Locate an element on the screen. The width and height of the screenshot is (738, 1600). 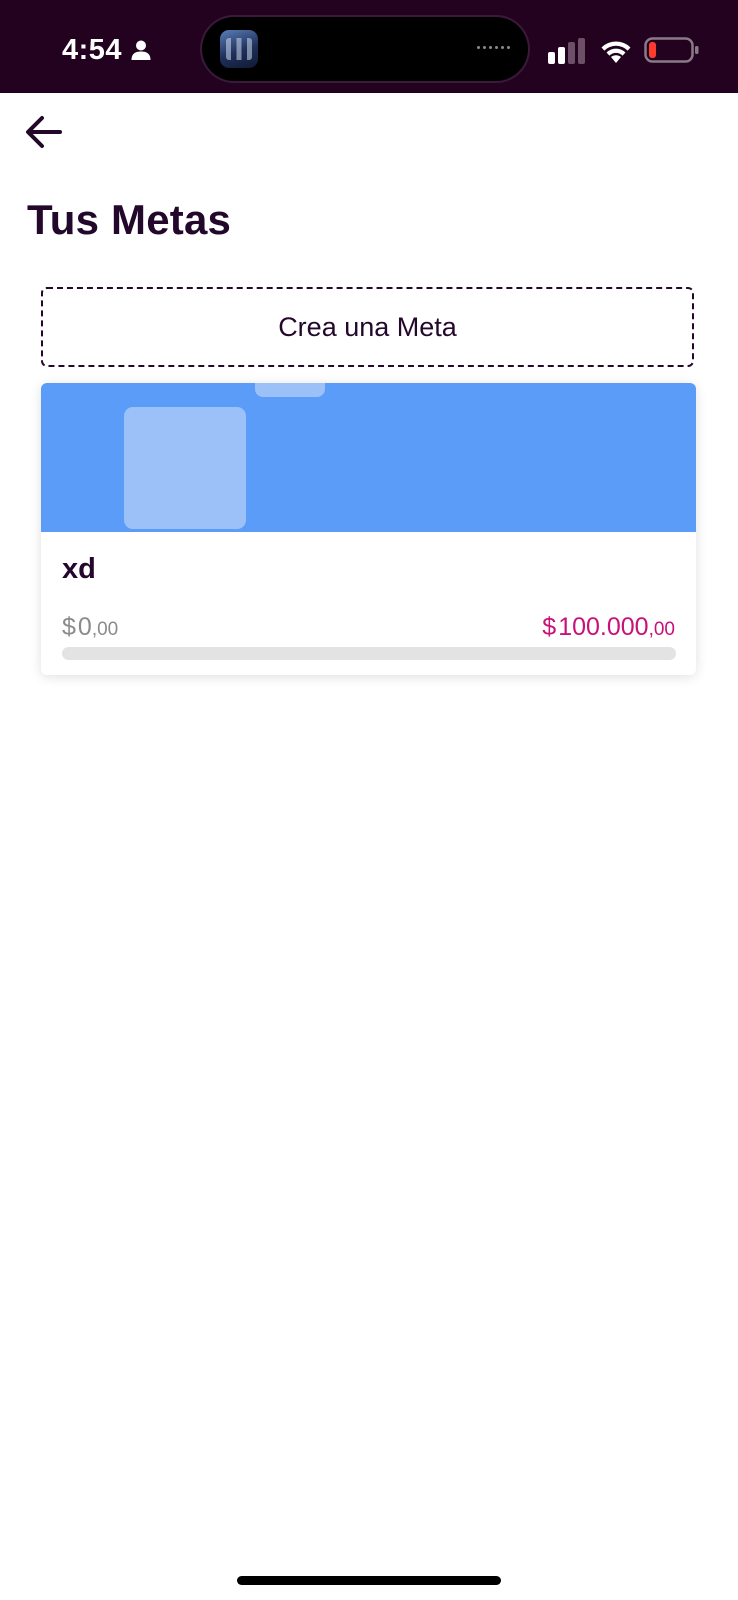
target-integer: 100.000 is located at coordinates (603, 627).